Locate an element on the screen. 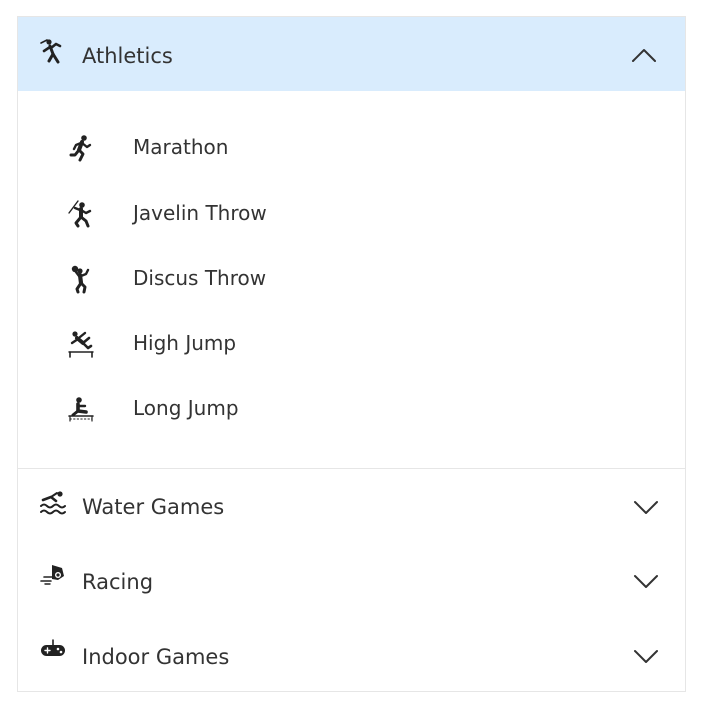  gamepad-icon is located at coordinates (53, 647).